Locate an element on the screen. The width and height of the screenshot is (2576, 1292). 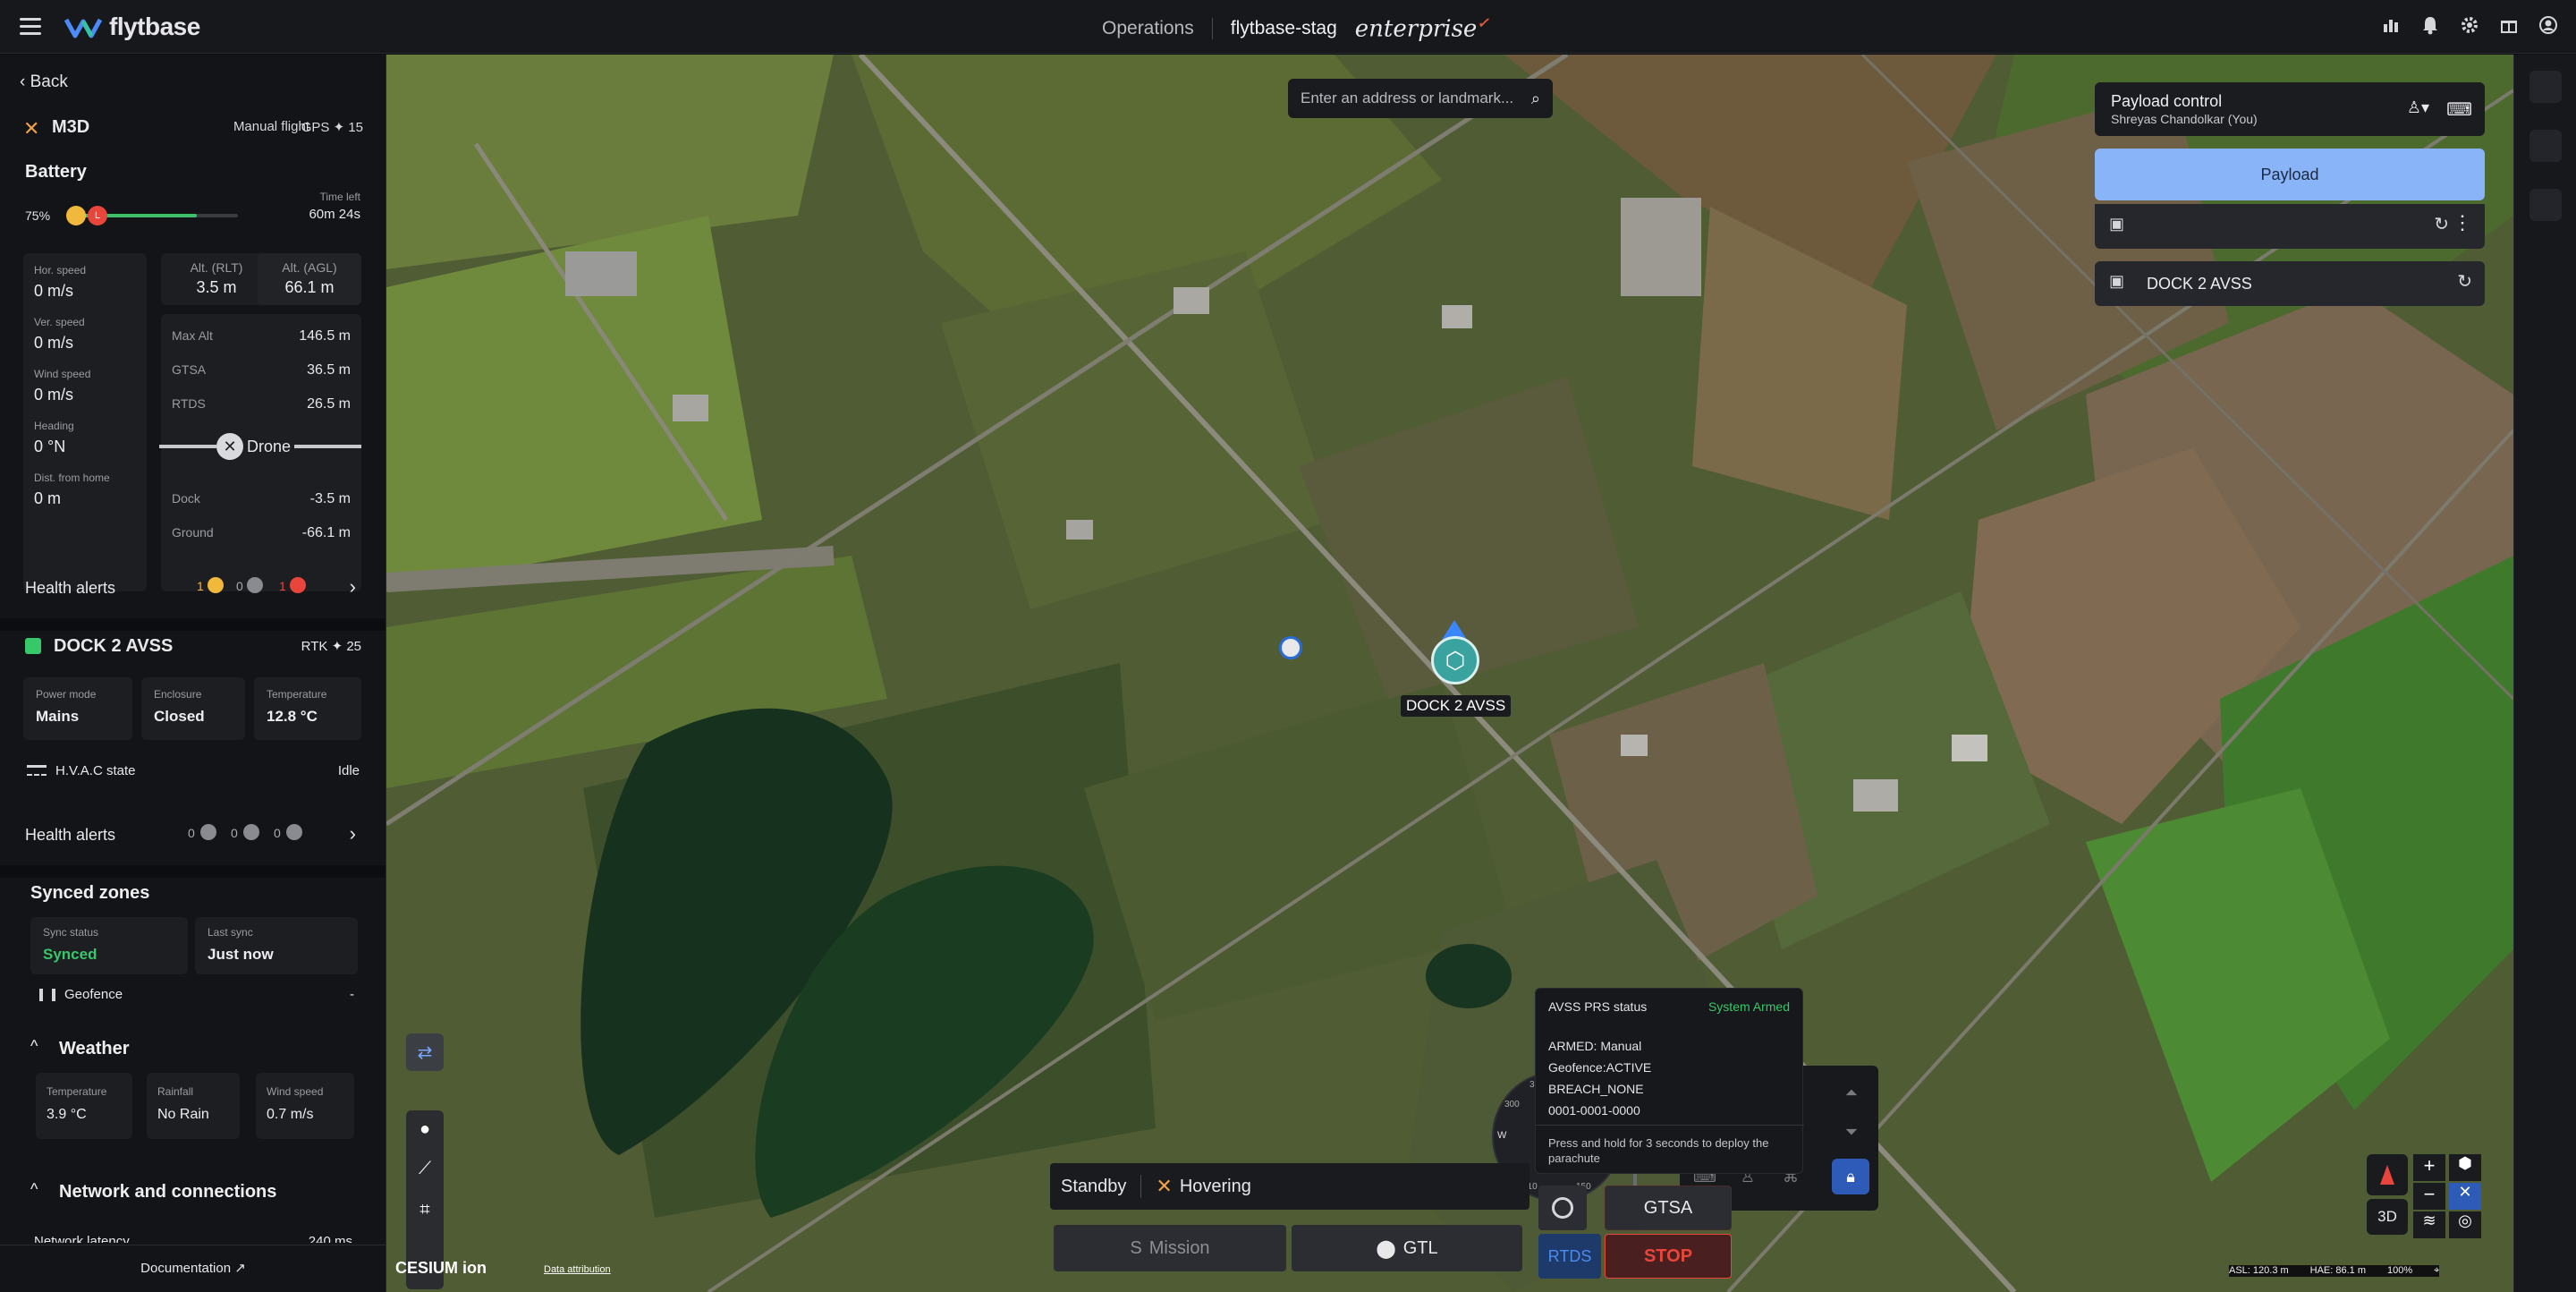
prs-armed-mode: ARMED: Manual is located at coordinates (1595, 1046).